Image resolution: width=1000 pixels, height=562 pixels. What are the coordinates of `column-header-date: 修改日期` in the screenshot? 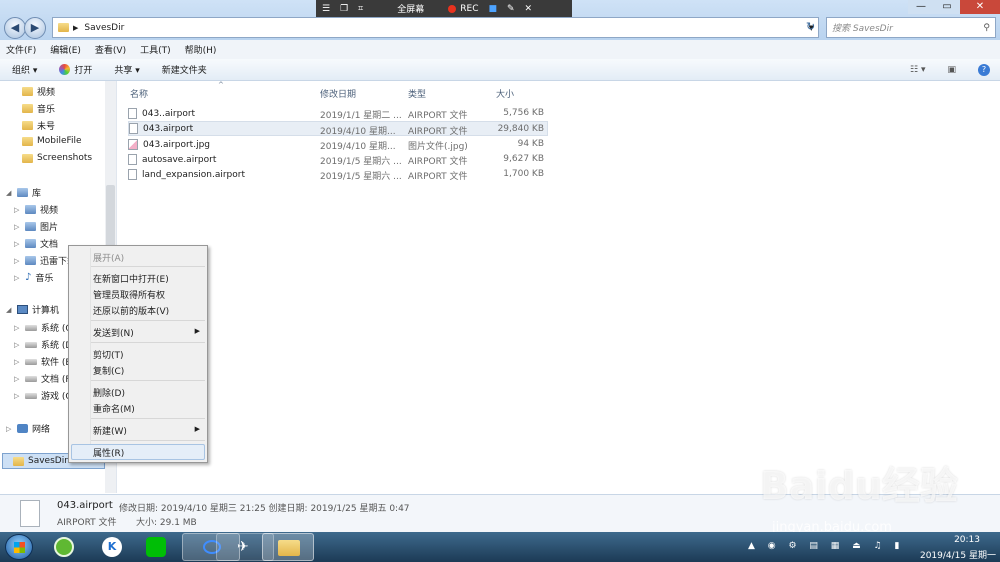 It's located at (338, 93).